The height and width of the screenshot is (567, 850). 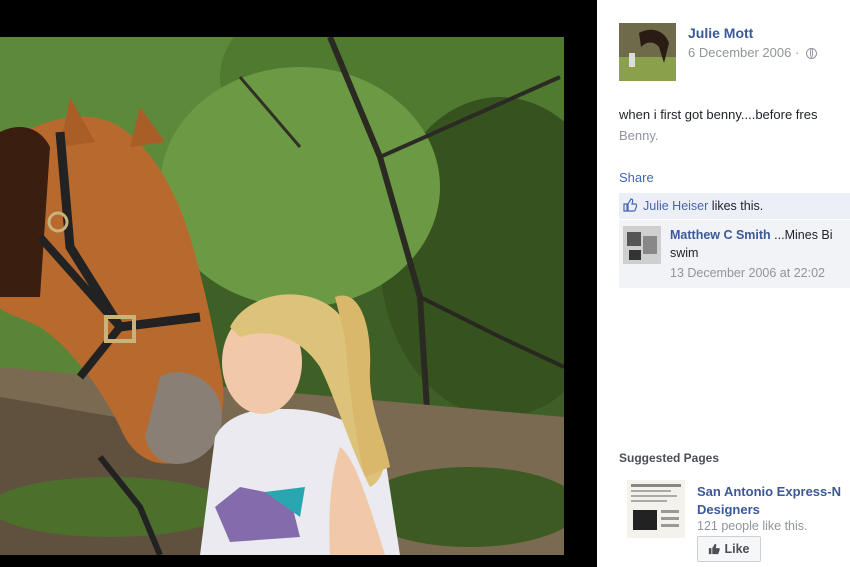 What do you see at coordinates (636, 177) in the screenshot?
I see `share-link: Share` at bounding box center [636, 177].